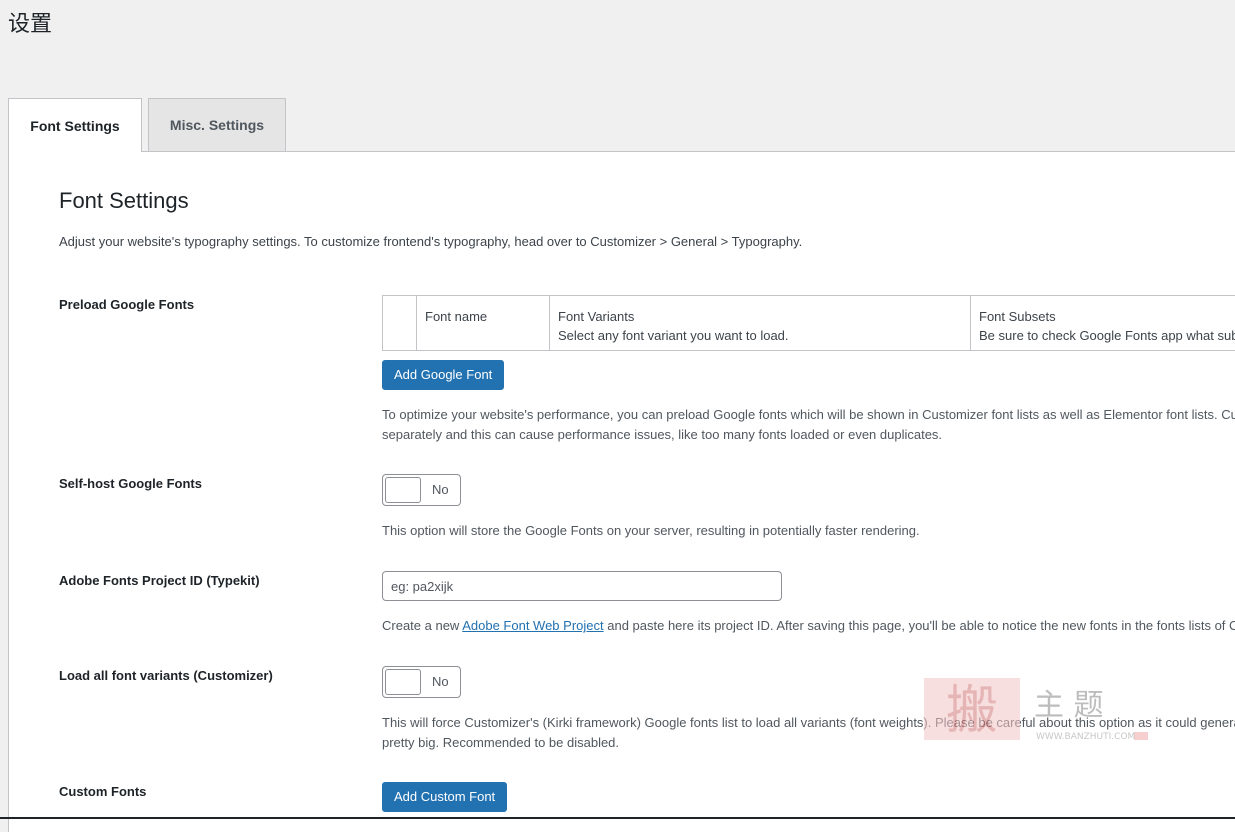 This screenshot has height=832, width=1235. What do you see at coordinates (456, 316) in the screenshot?
I see `font-name-header: Font name` at bounding box center [456, 316].